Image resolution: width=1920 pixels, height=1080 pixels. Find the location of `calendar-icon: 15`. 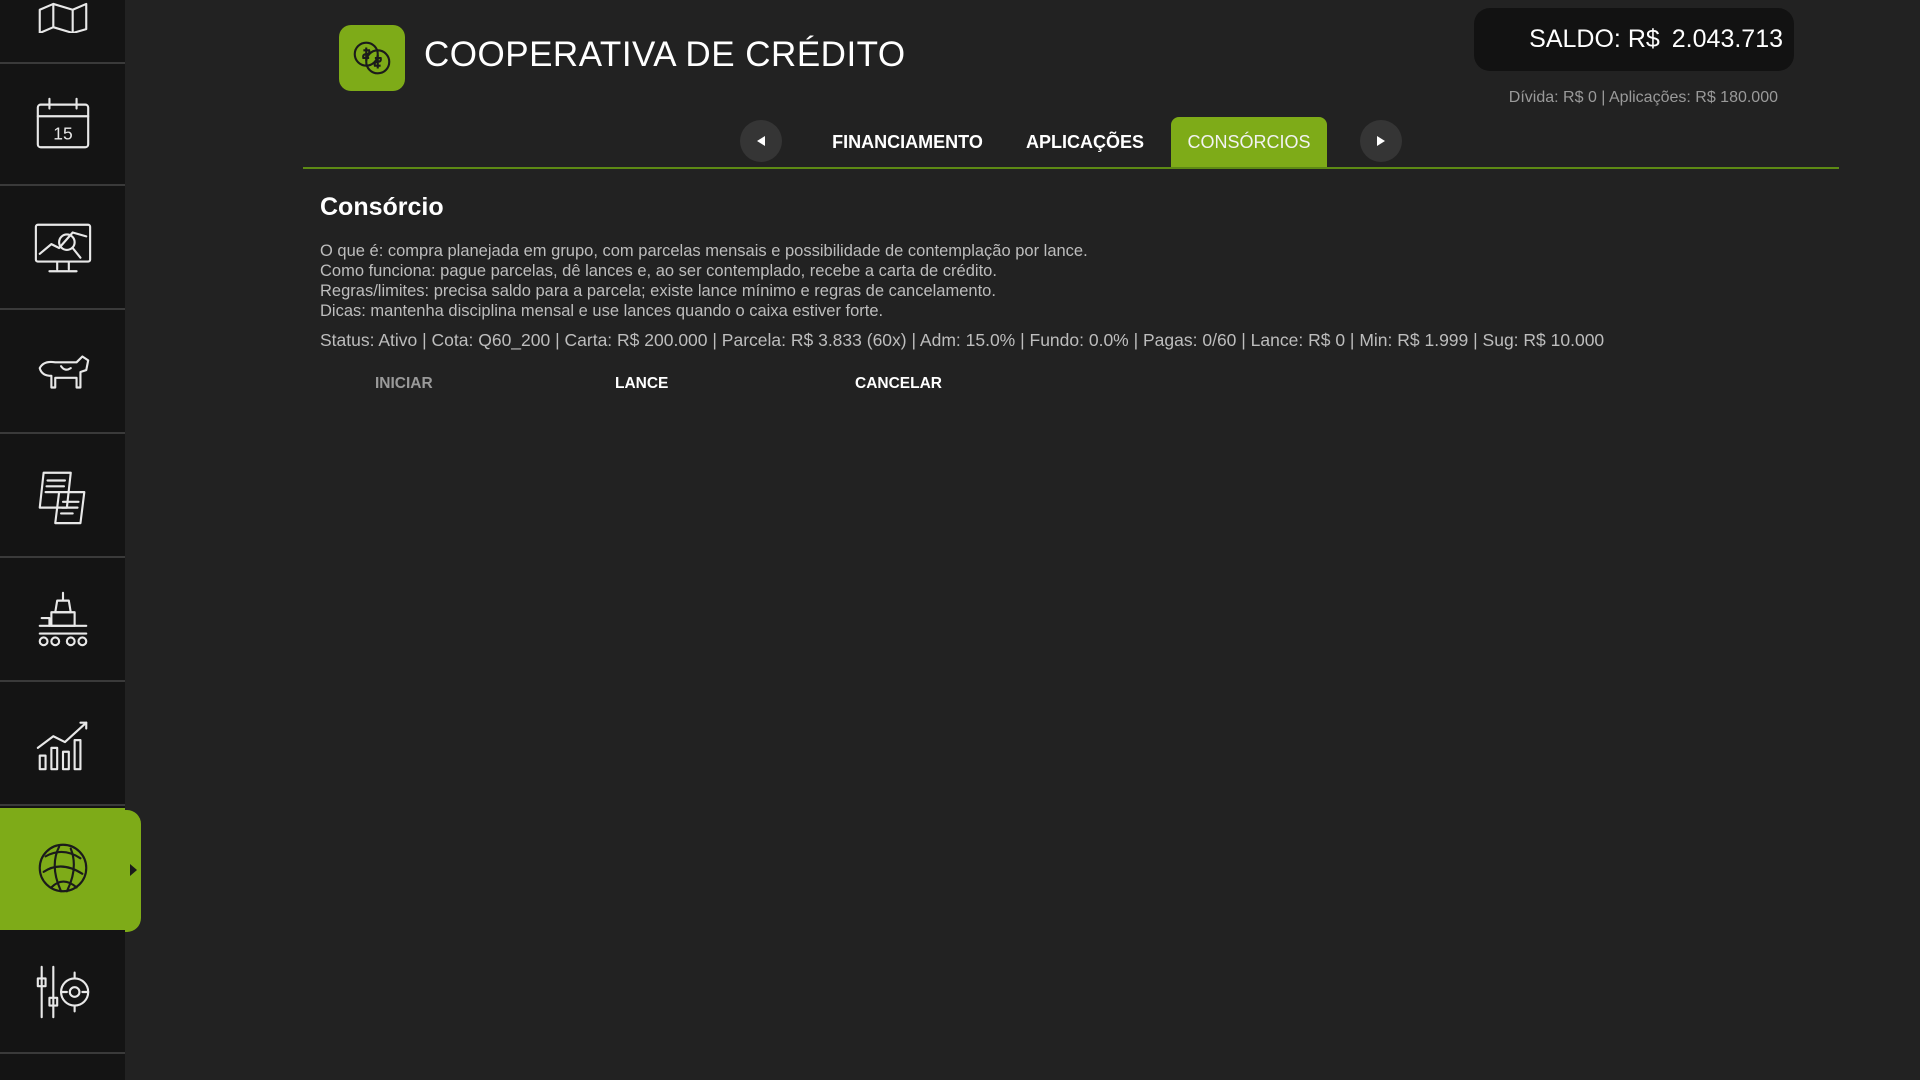

calendar-icon: 15 is located at coordinates (62, 123).